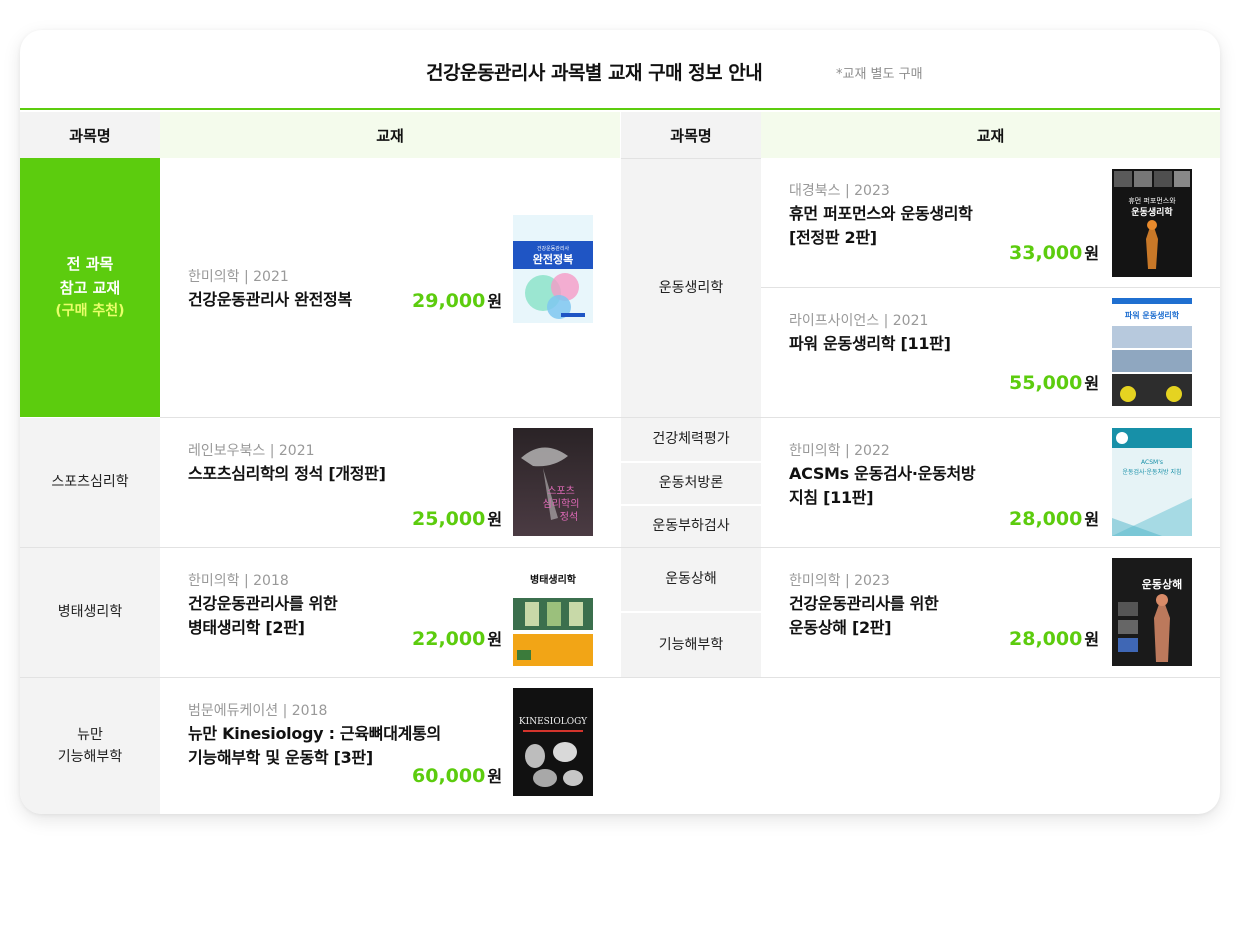 The width and height of the screenshot is (1240, 934). I want to click on subject-exercise-load-test: 운동부하검사, so click(691, 526).